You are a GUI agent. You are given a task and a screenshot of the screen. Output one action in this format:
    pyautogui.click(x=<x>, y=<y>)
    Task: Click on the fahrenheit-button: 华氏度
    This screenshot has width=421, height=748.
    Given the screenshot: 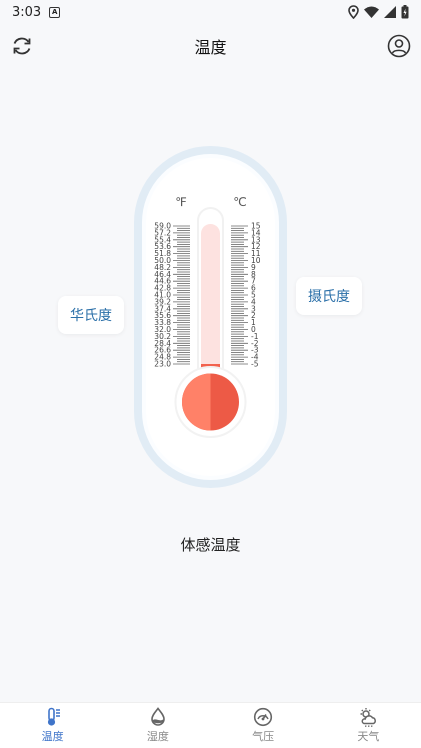 What is the action you would take?
    pyautogui.click(x=91, y=315)
    